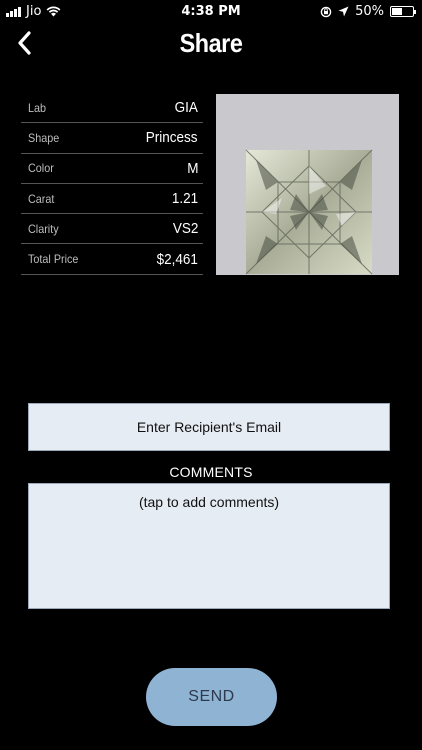  Describe the element at coordinates (403, 11) in the screenshot. I see `battery-icon` at that location.